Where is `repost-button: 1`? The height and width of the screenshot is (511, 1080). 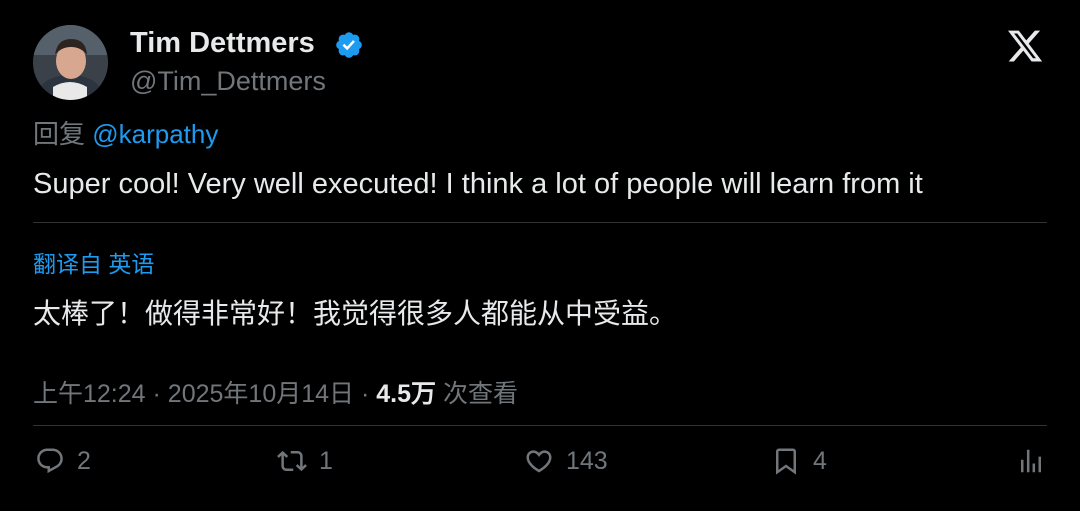 repost-button: 1 is located at coordinates (305, 461).